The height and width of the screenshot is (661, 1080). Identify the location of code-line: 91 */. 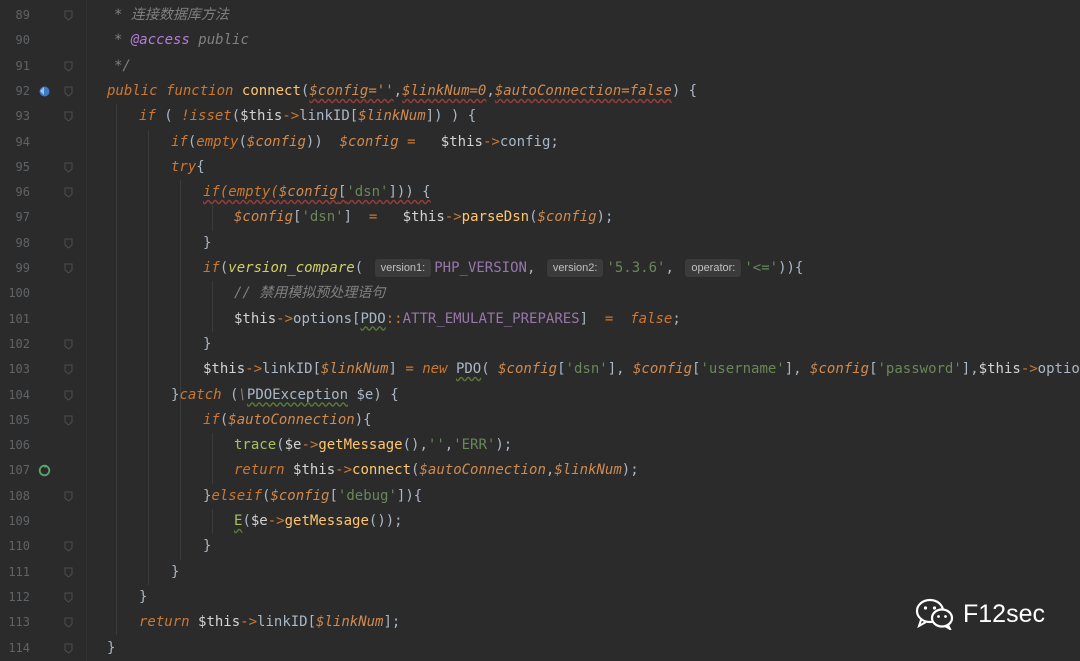
(540, 66).